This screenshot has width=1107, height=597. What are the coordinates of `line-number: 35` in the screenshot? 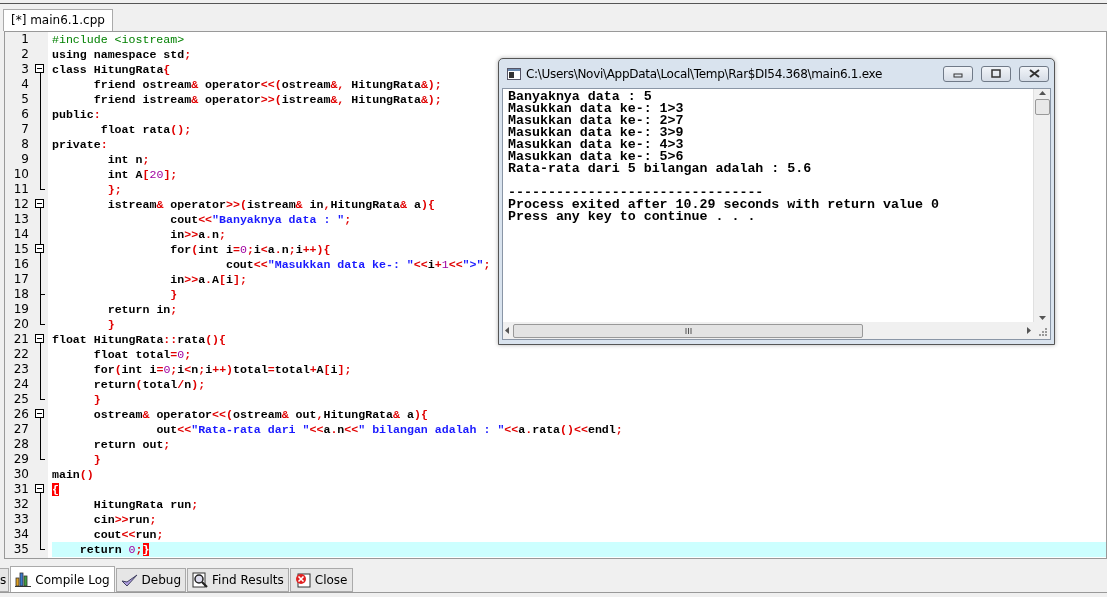 It's located at (21, 549).